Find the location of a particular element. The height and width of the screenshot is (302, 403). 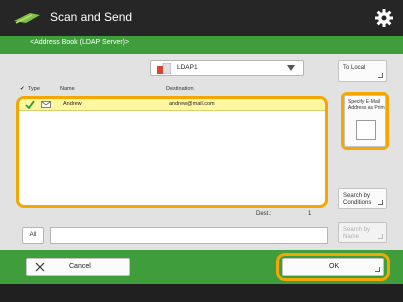

cancel-label: Cancel is located at coordinates (80, 266).